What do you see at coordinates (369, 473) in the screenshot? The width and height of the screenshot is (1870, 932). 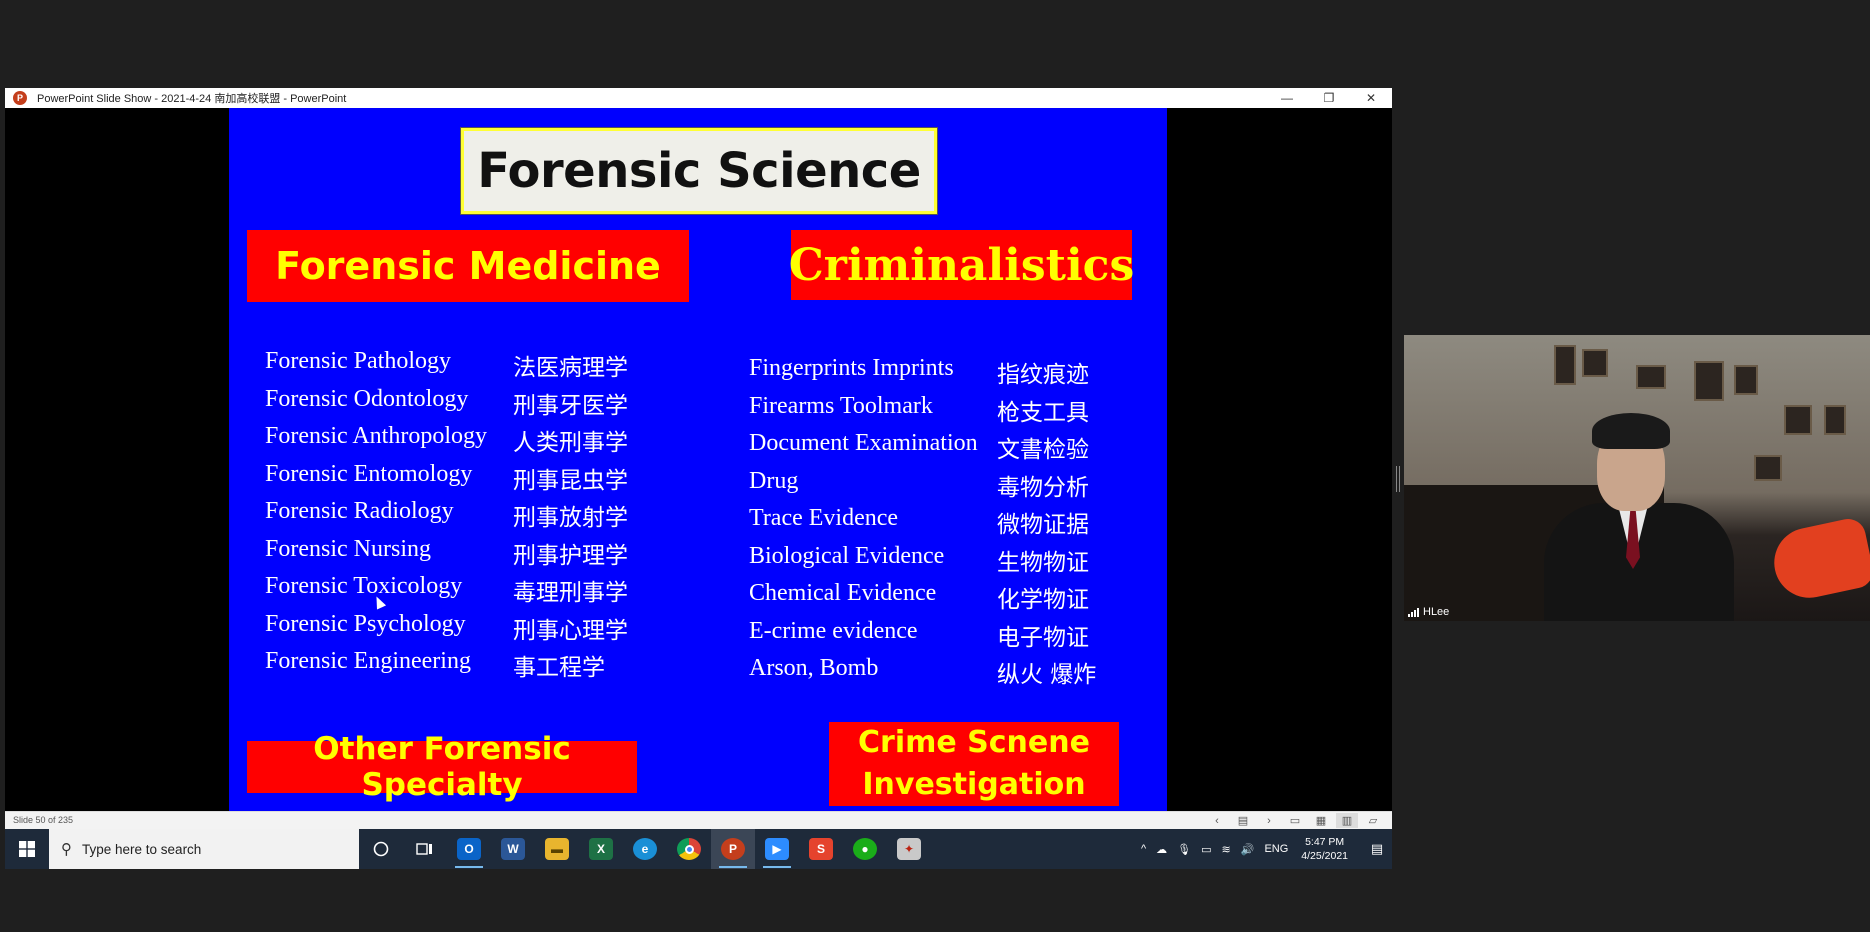 I see `item-english: Forensic Entomology` at bounding box center [369, 473].